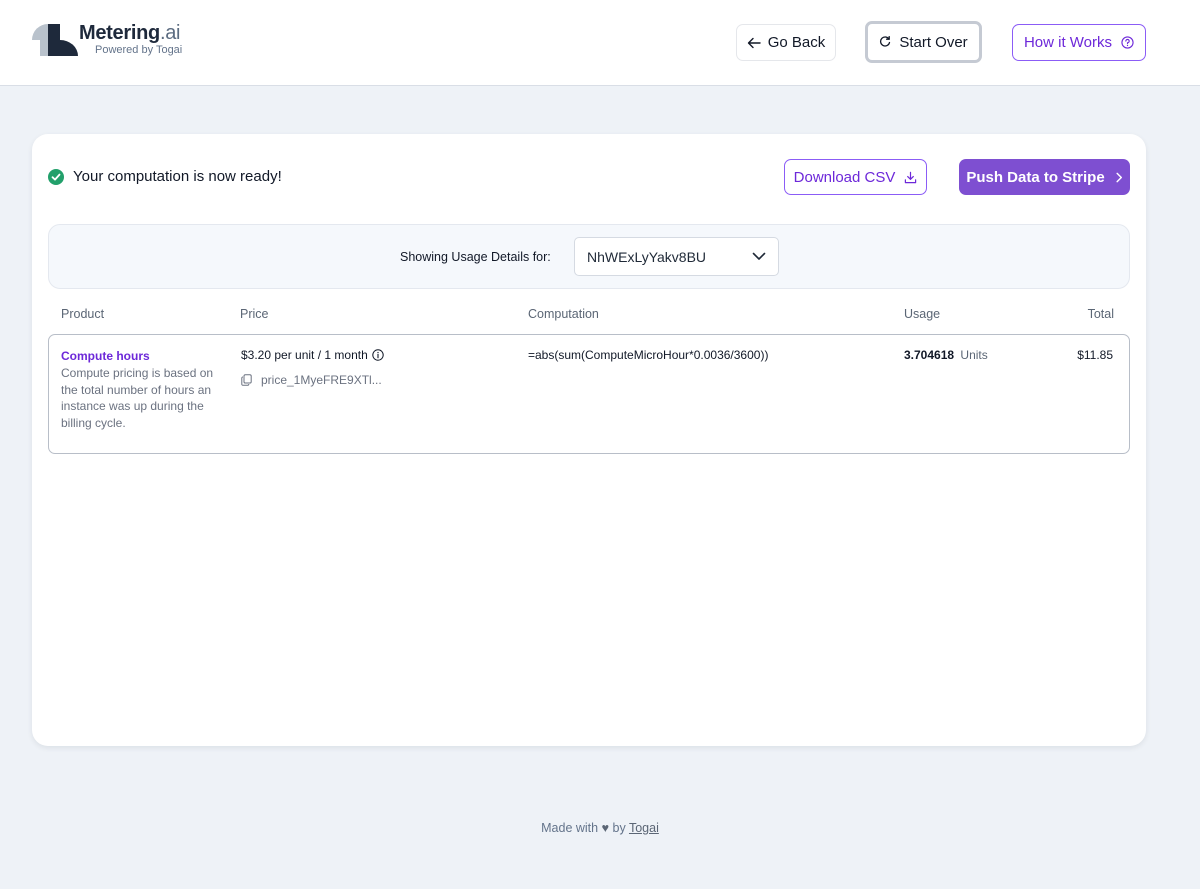 The width and height of the screenshot is (1200, 889). Describe the element at coordinates (933, 42) in the screenshot. I see `start-over-label: Start Over` at that location.